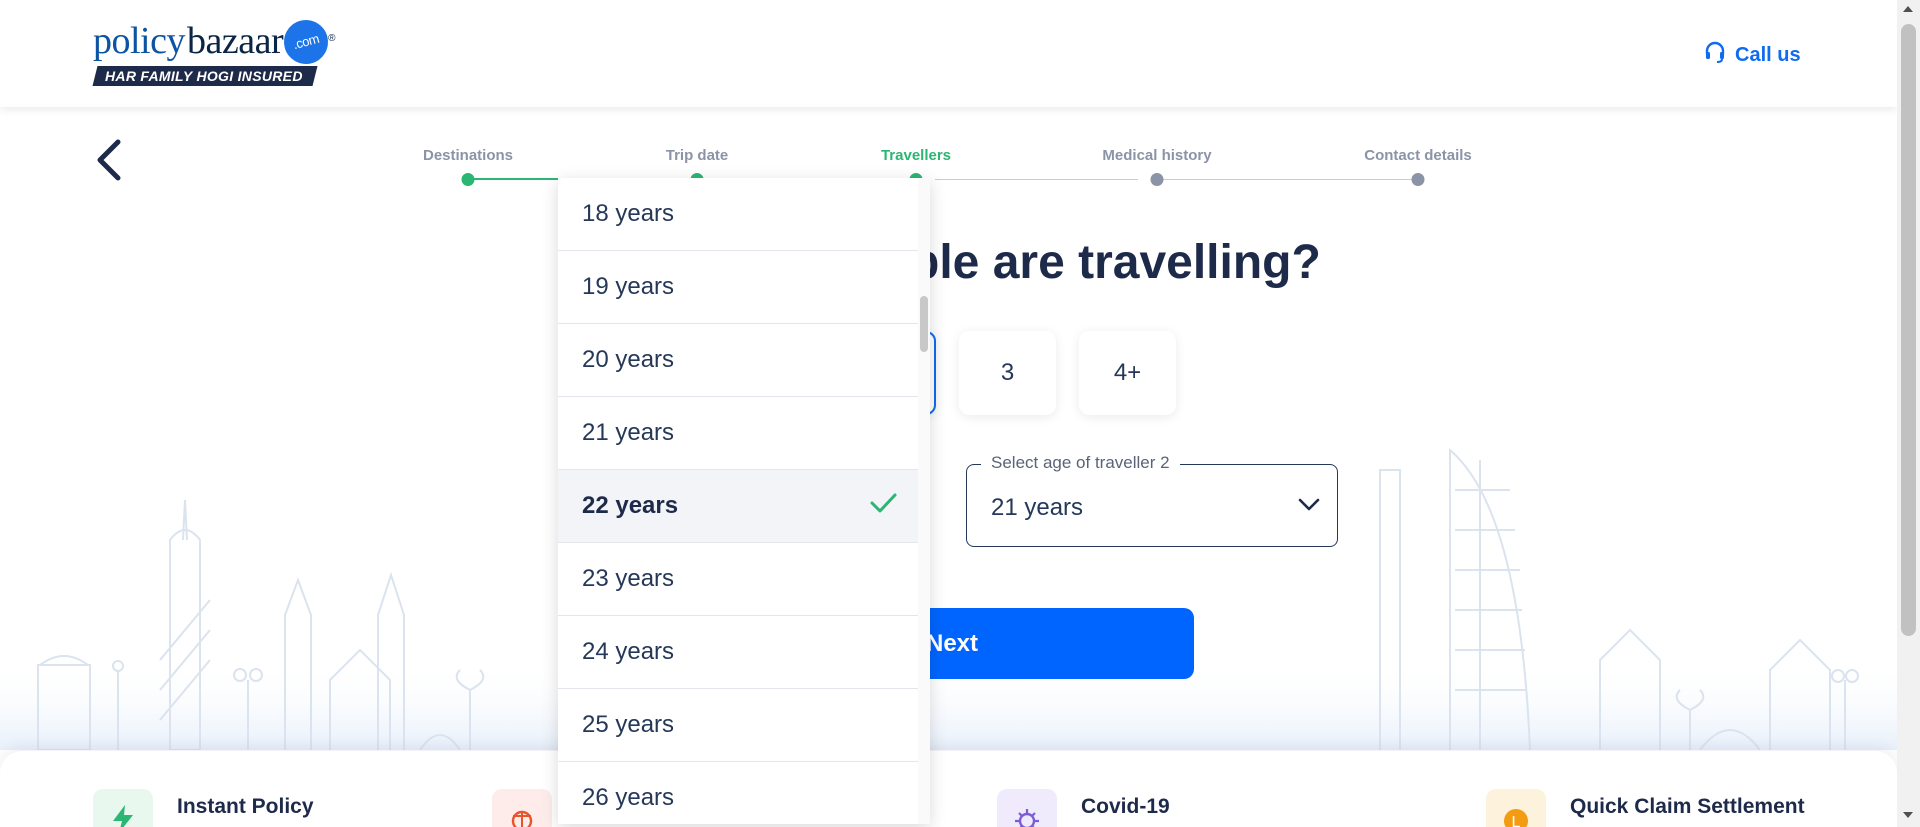 This screenshot has height=827, width=1920. Describe the element at coordinates (738, 506) in the screenshot. I see `age-option-selected: 22 years` at that location.